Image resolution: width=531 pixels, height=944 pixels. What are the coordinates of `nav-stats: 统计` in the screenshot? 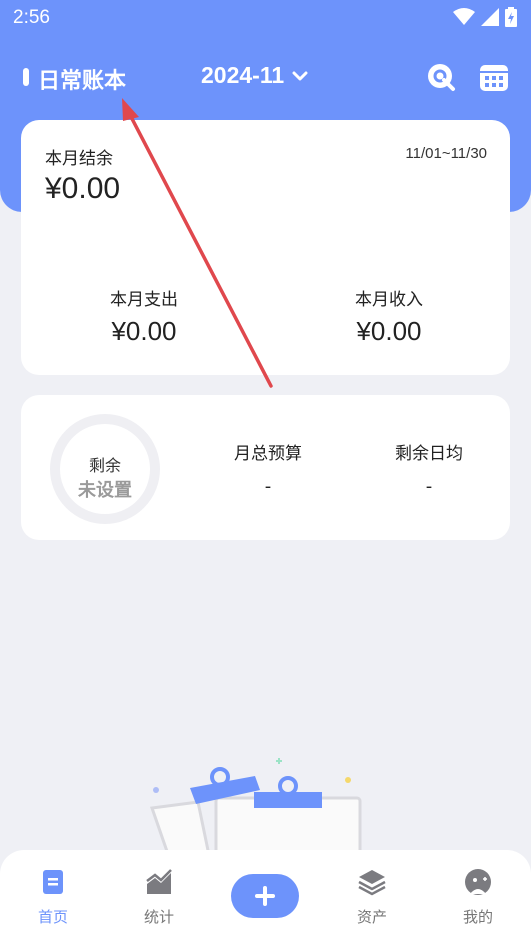 It's located at (159, 897).